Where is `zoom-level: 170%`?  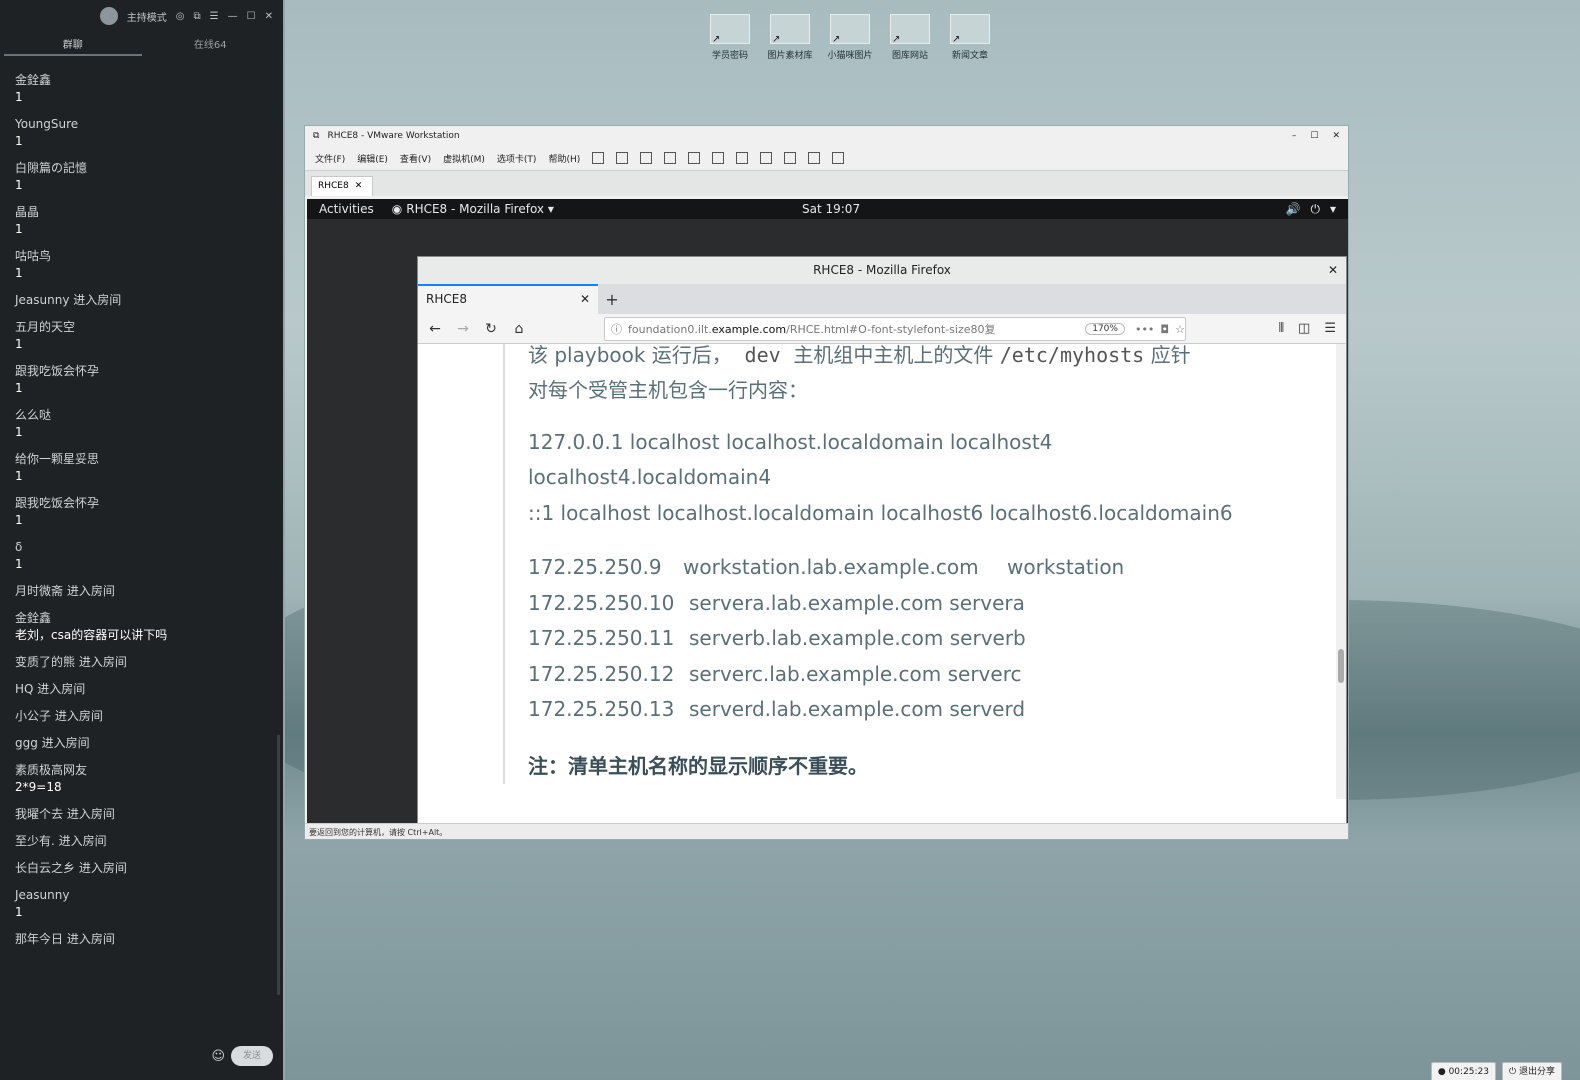
zoom-level: 170% is located at coordinates (1105, 329).